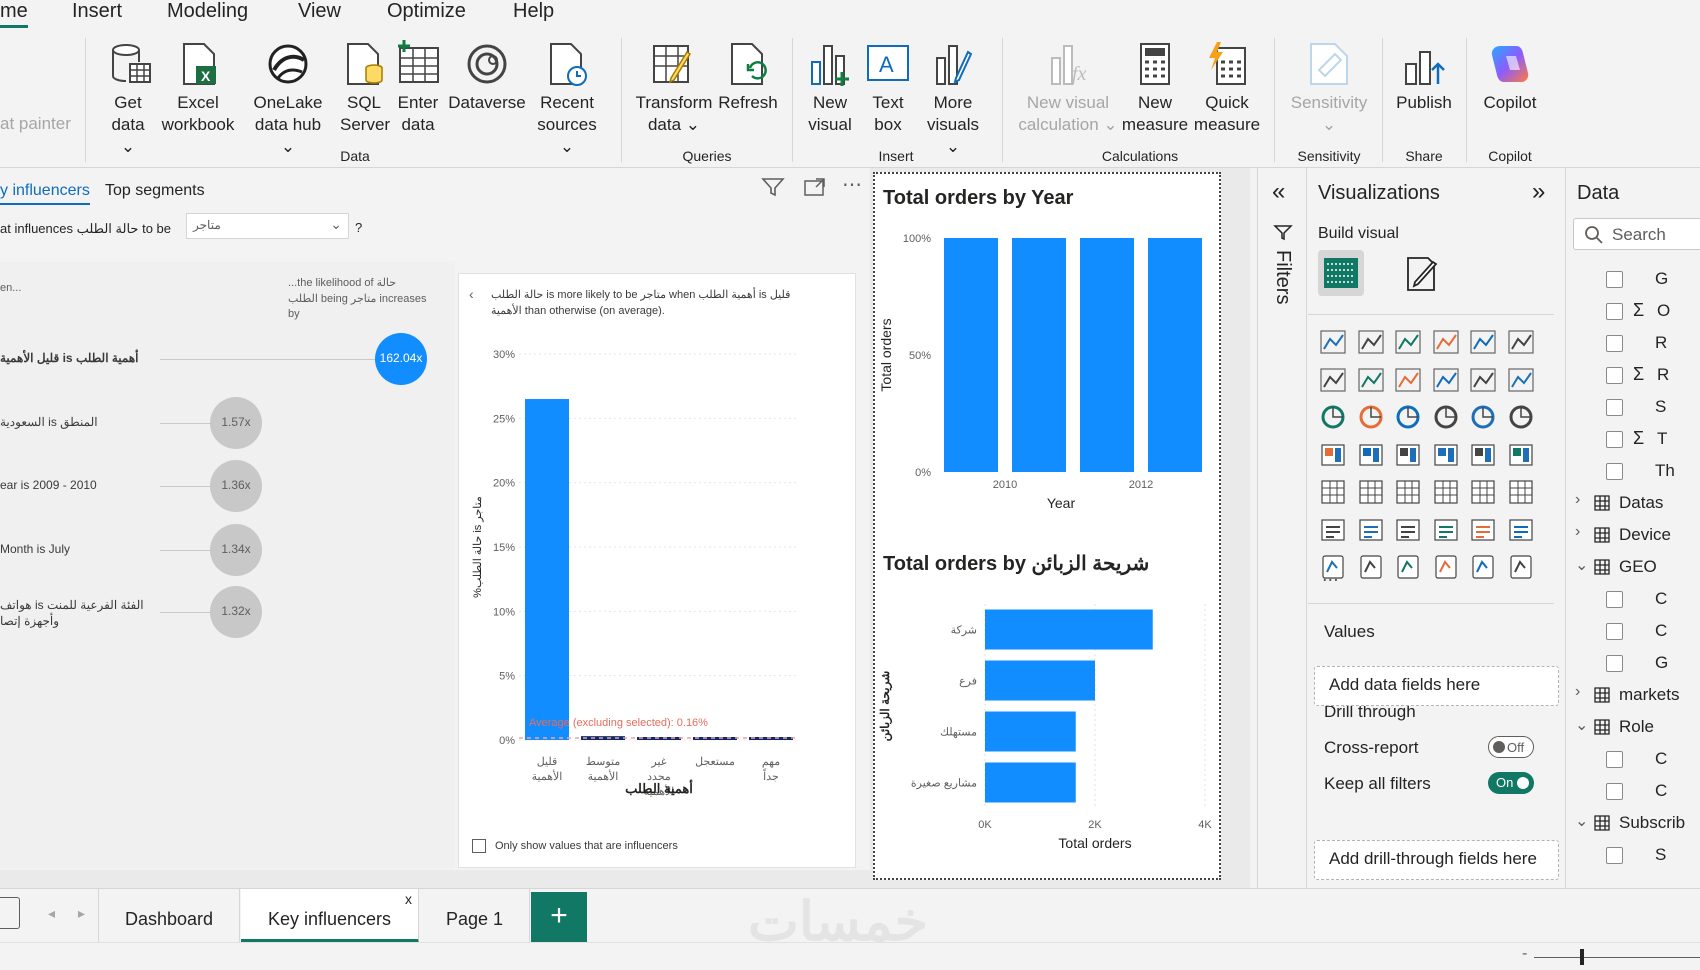 The height and width of the screenshot is (970, 1700). I want to click on values-drop-zone: Add data fields here, so click(1436, 686).